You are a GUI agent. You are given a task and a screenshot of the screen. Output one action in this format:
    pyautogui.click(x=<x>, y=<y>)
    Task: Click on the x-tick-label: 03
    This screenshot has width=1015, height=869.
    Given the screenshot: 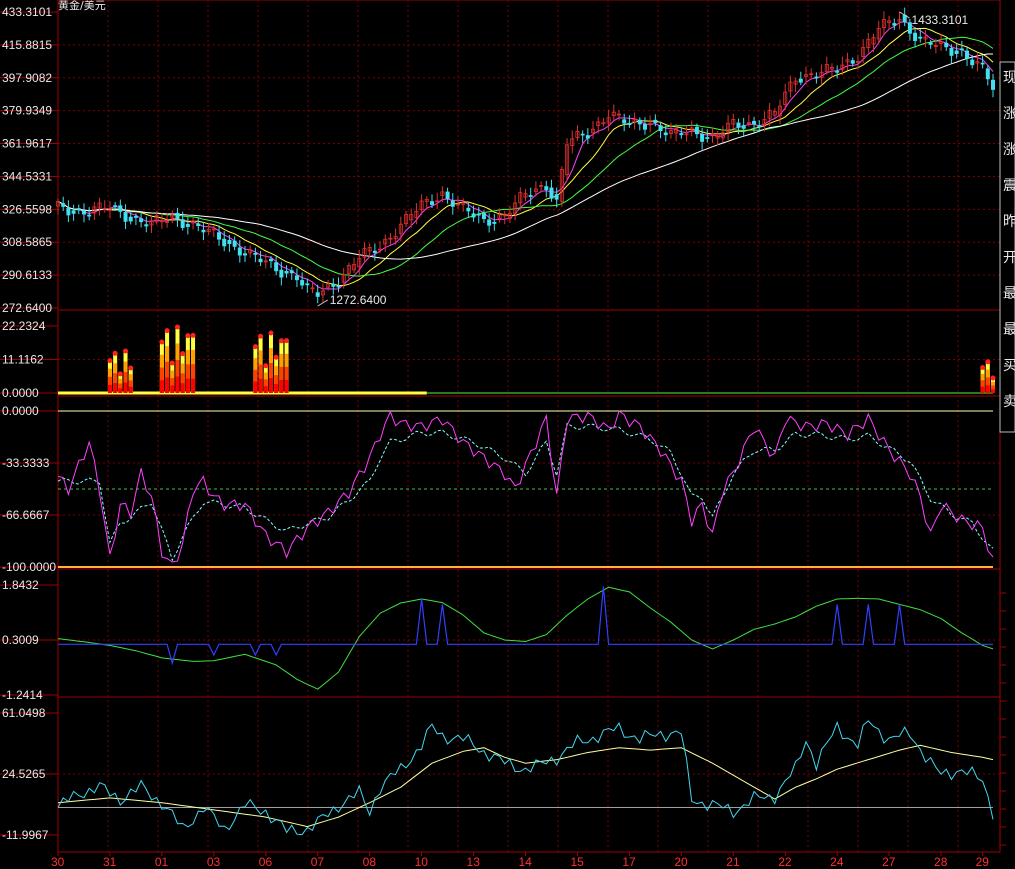 What is the action you would take?
    pyautogui.click(x=214, y=862)
    